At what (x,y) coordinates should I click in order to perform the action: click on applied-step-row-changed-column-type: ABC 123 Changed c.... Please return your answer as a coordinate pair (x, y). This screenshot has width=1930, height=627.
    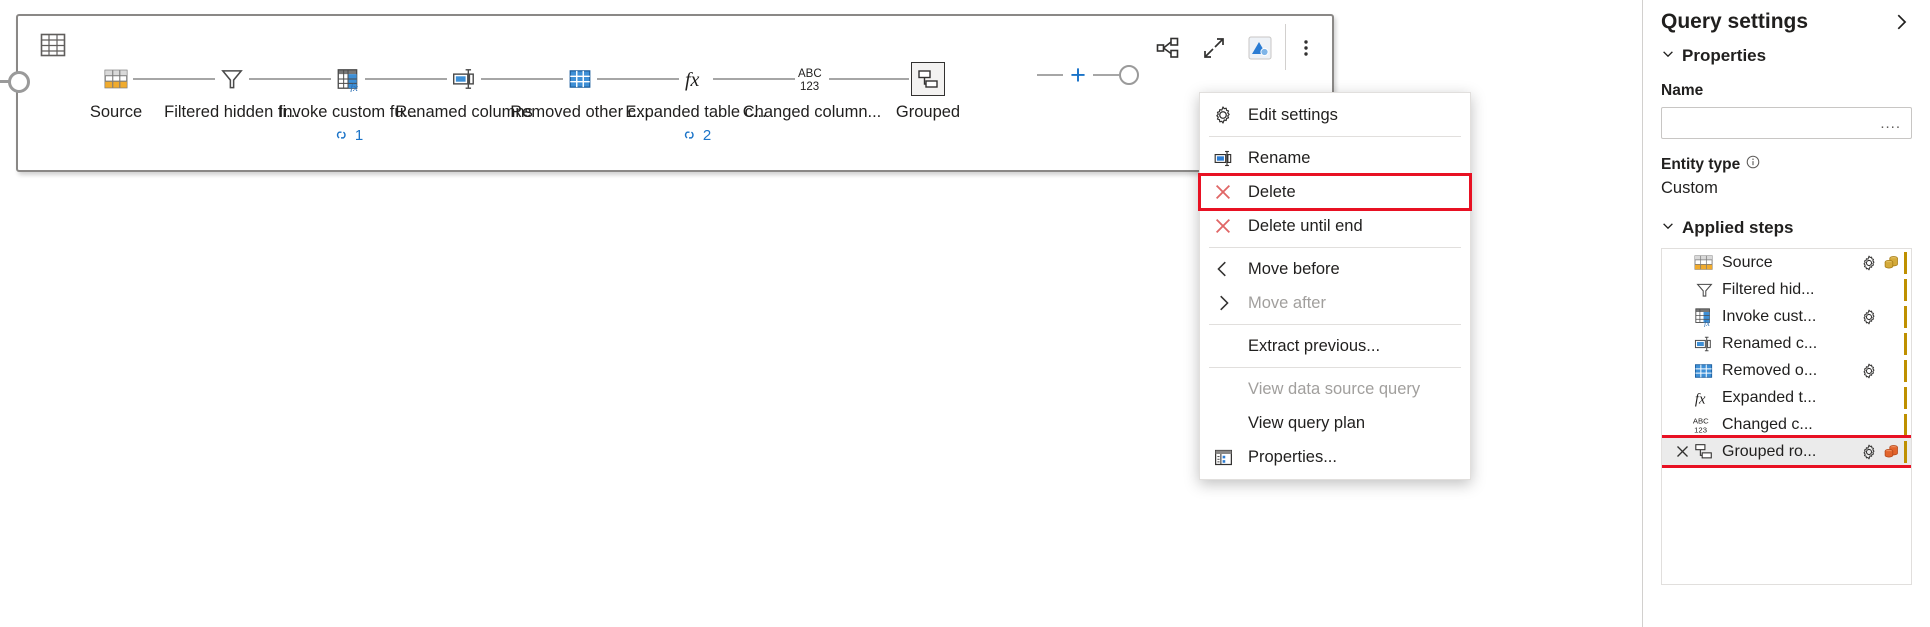
    Looking at the image, I should click on (1786, 424).